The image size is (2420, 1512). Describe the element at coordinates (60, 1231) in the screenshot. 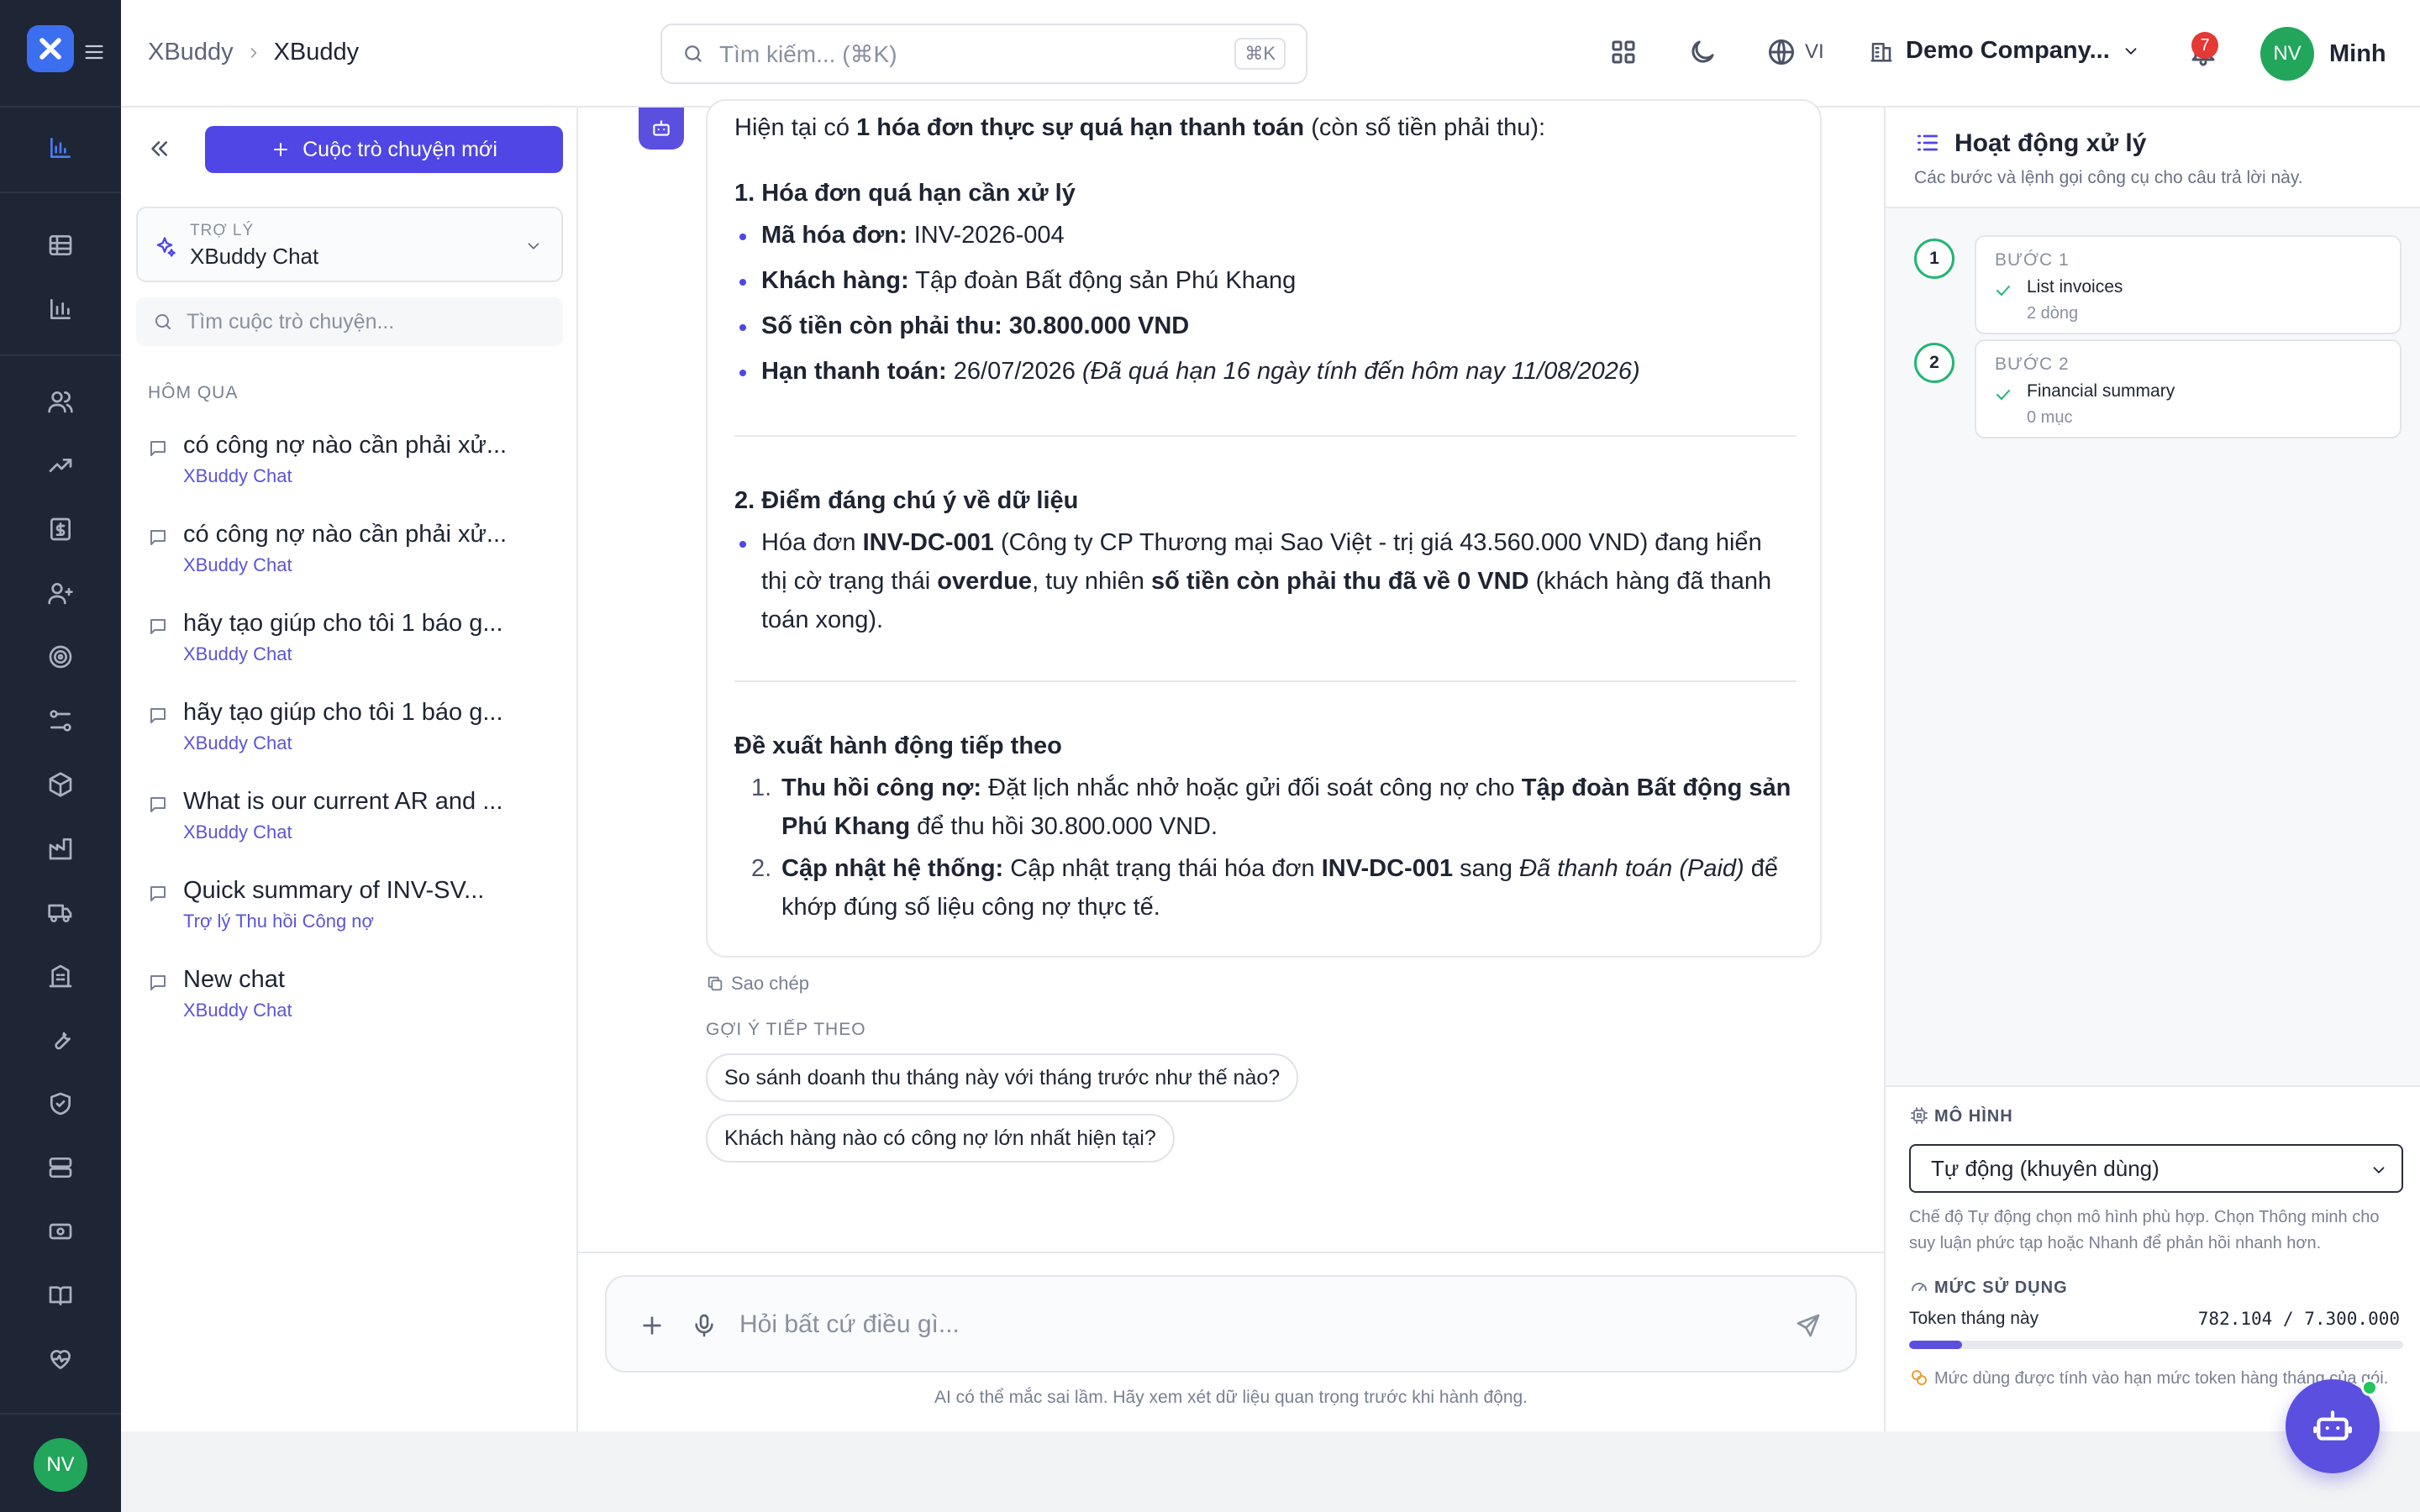

I see `cash-icon` at that location.